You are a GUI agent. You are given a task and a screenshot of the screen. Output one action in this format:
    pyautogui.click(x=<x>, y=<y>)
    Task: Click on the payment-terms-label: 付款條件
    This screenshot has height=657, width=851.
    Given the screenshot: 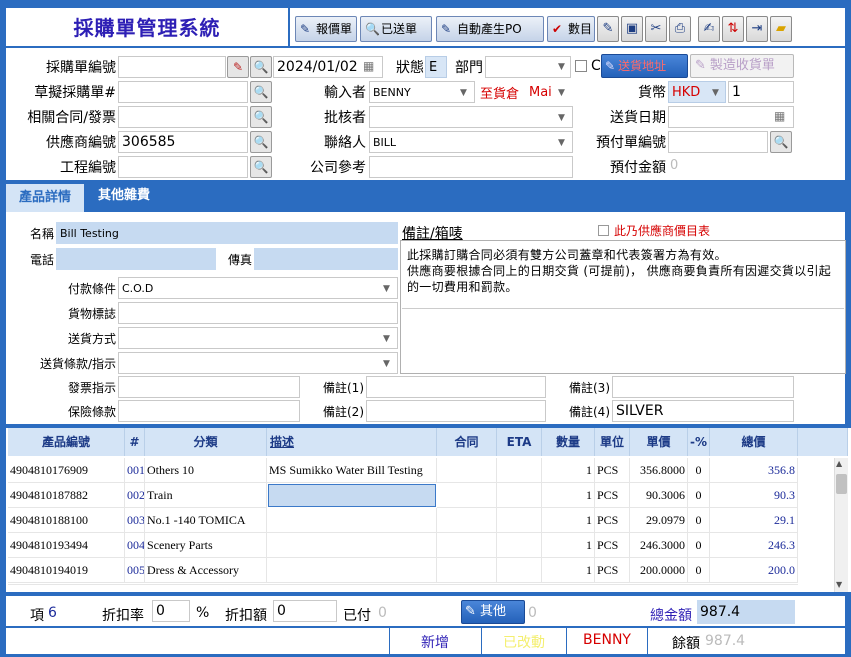 What is the action you would take?
    pyautogui.click(x=91, y=289)
    